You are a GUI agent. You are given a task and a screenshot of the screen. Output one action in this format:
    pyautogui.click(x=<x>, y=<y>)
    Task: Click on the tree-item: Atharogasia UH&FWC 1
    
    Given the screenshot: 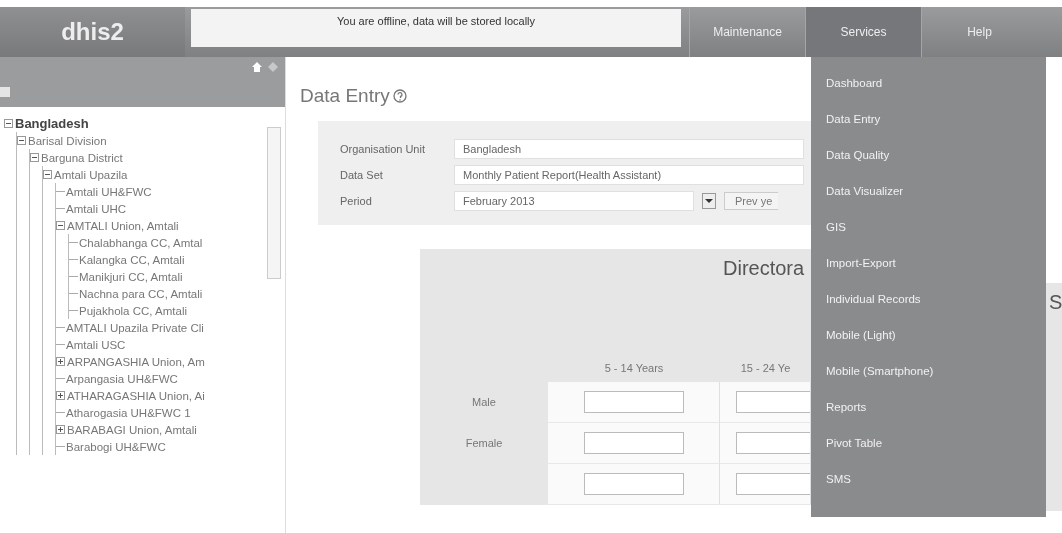 What is the action you would take?
    pyautogui.click(x=128, y=412)
    